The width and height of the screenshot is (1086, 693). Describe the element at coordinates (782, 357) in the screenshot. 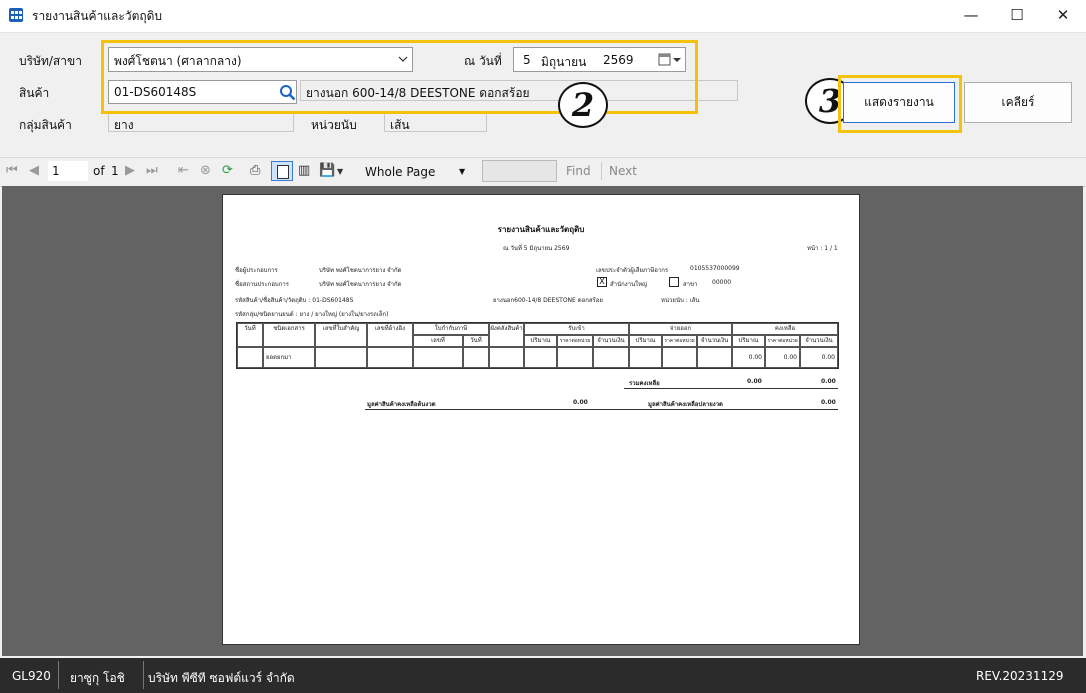

I see `row-bal-price: 0.00` at that location.